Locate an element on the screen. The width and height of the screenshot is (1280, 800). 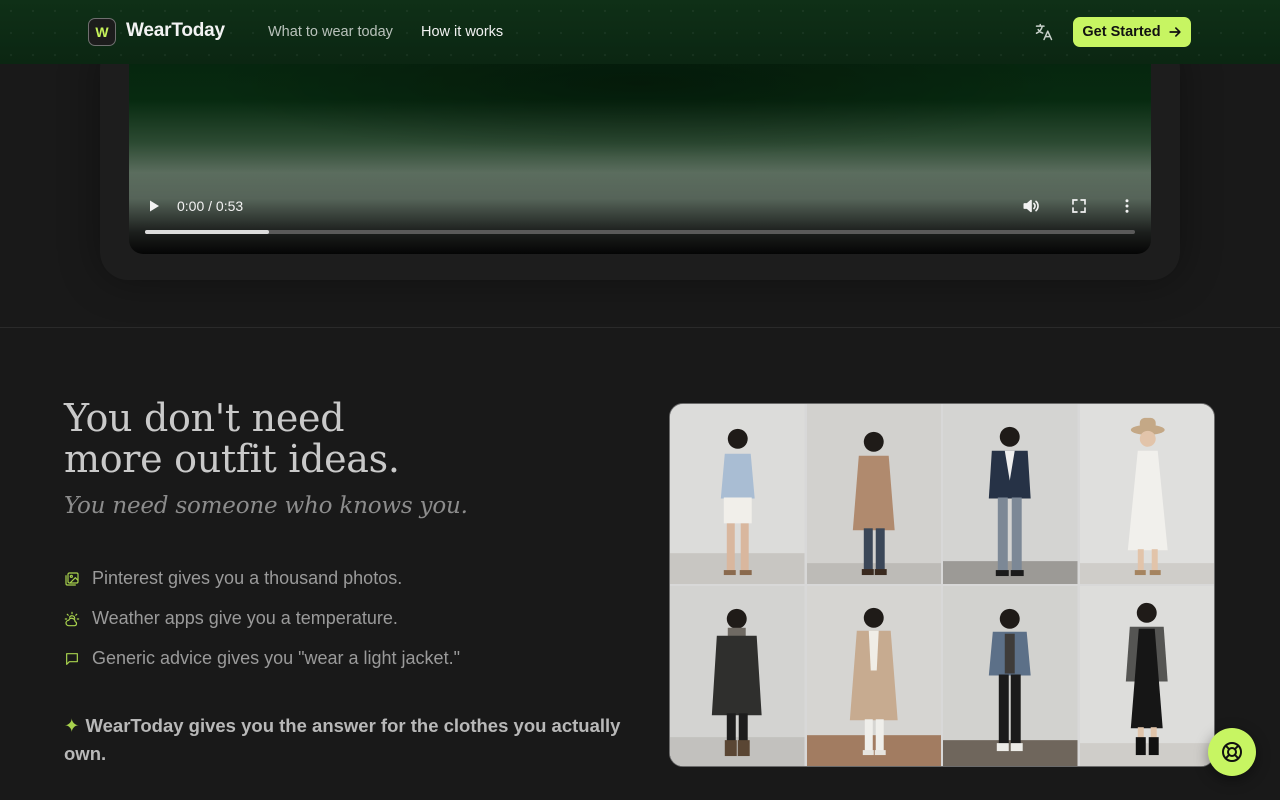
get-started-button: Get Started is located at coordinates (1132, 32).